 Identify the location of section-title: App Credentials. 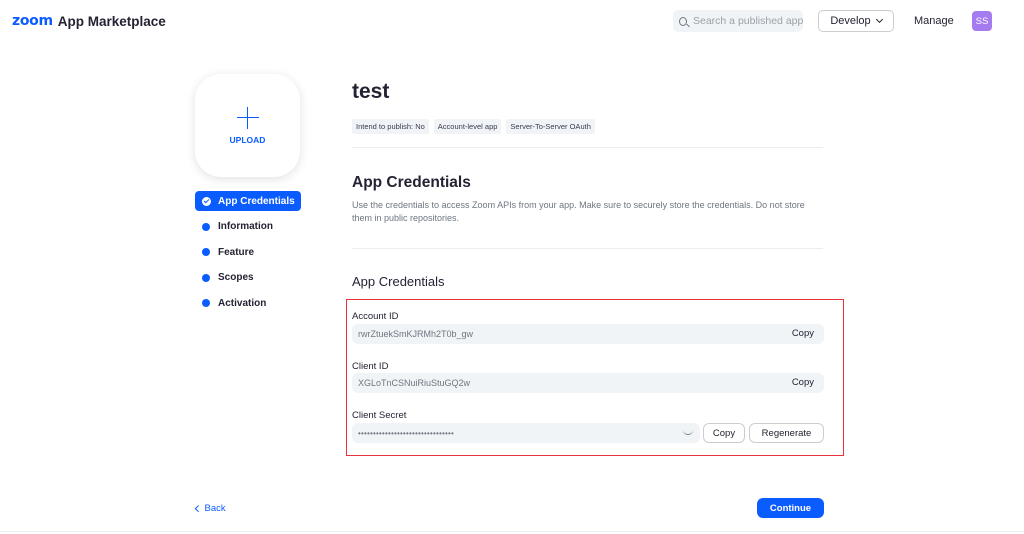
(411, 182).